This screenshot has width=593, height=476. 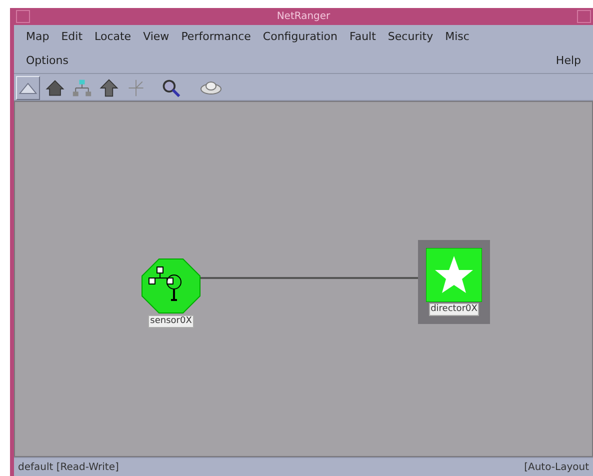 What do you see at coordinates (136, 88) in the screenshot?
I see `branch-icon` at bounding box center [136, 88].